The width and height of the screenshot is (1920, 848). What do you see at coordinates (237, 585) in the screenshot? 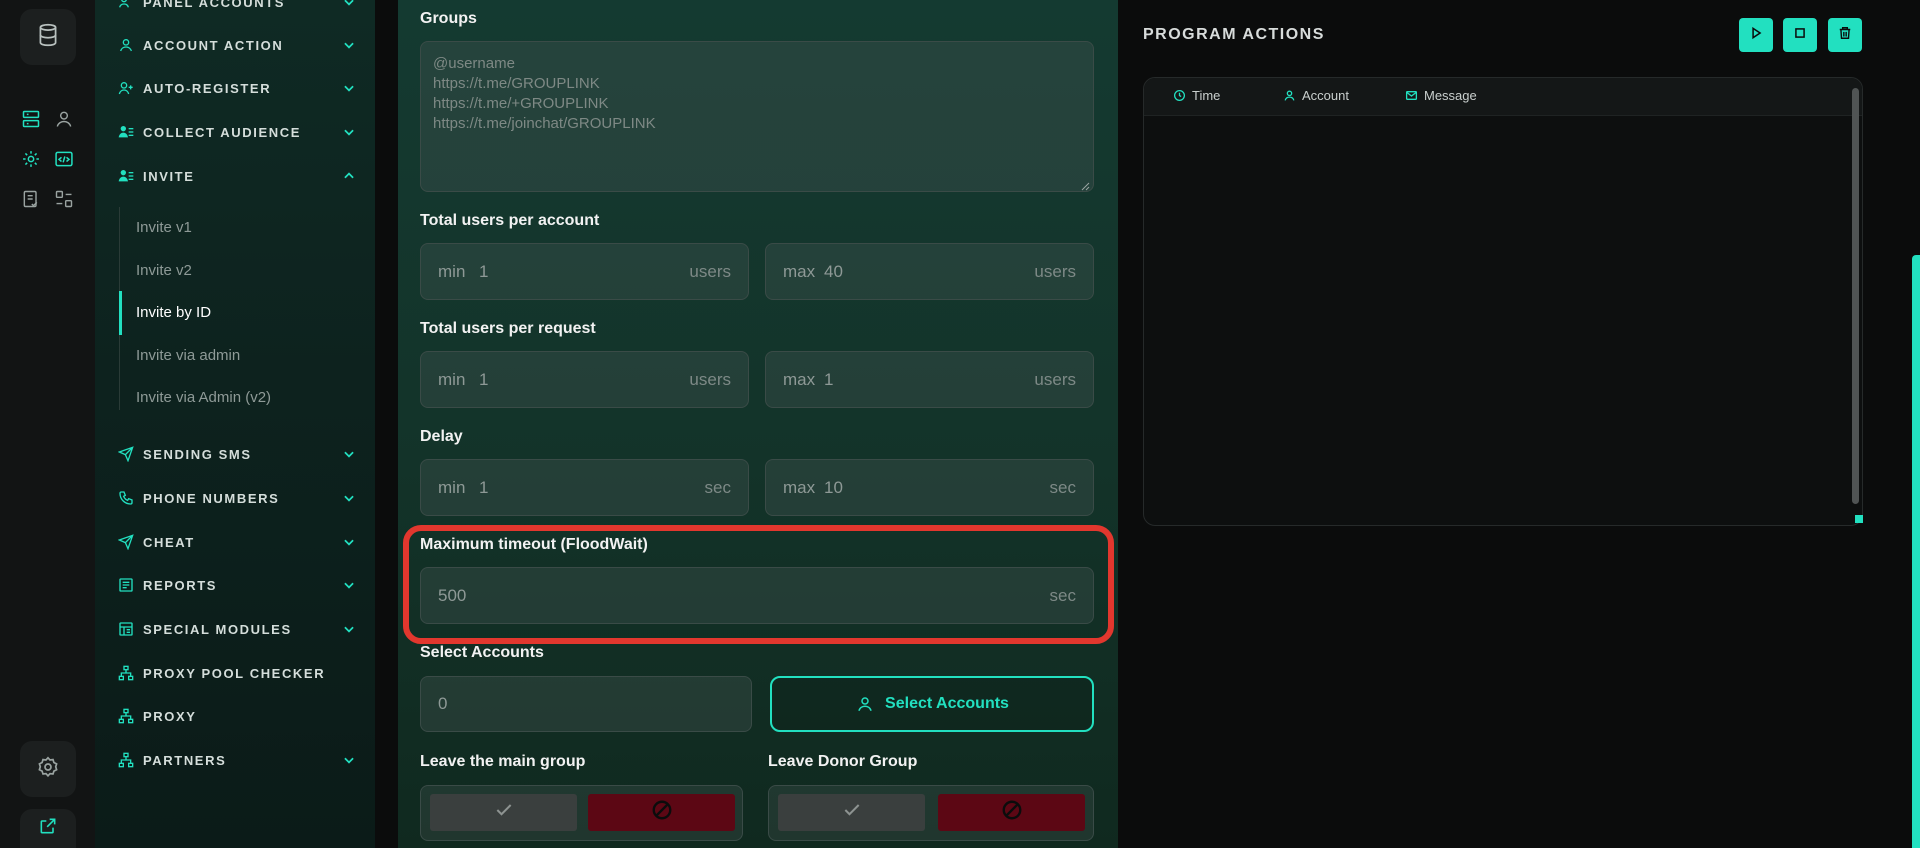
I see `sidebar-item-reports: REPORTS` at bounding box center [237, 585].